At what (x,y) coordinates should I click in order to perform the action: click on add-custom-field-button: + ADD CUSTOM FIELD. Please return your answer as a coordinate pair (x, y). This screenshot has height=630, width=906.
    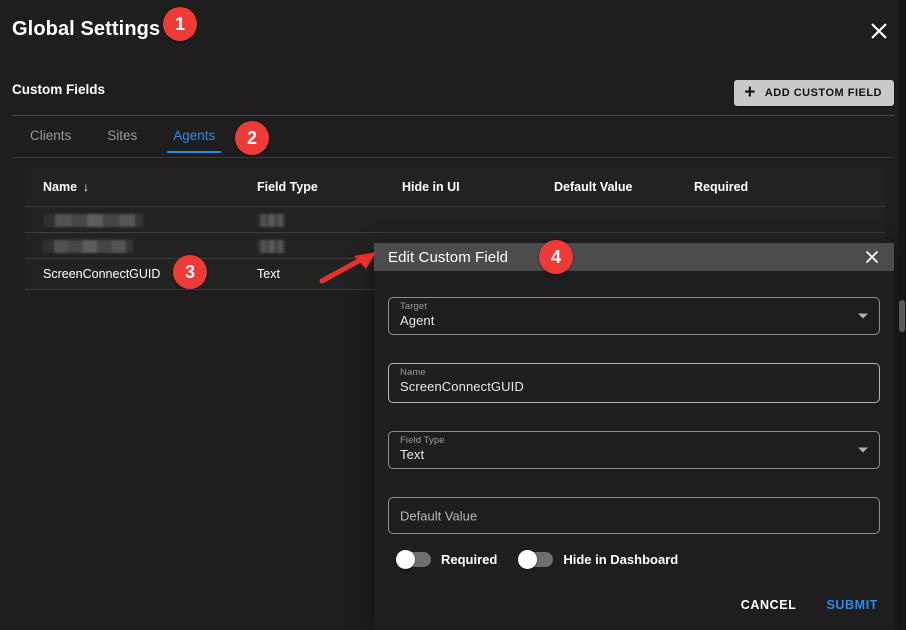
    Looking at the image, I should click on (814, 93).